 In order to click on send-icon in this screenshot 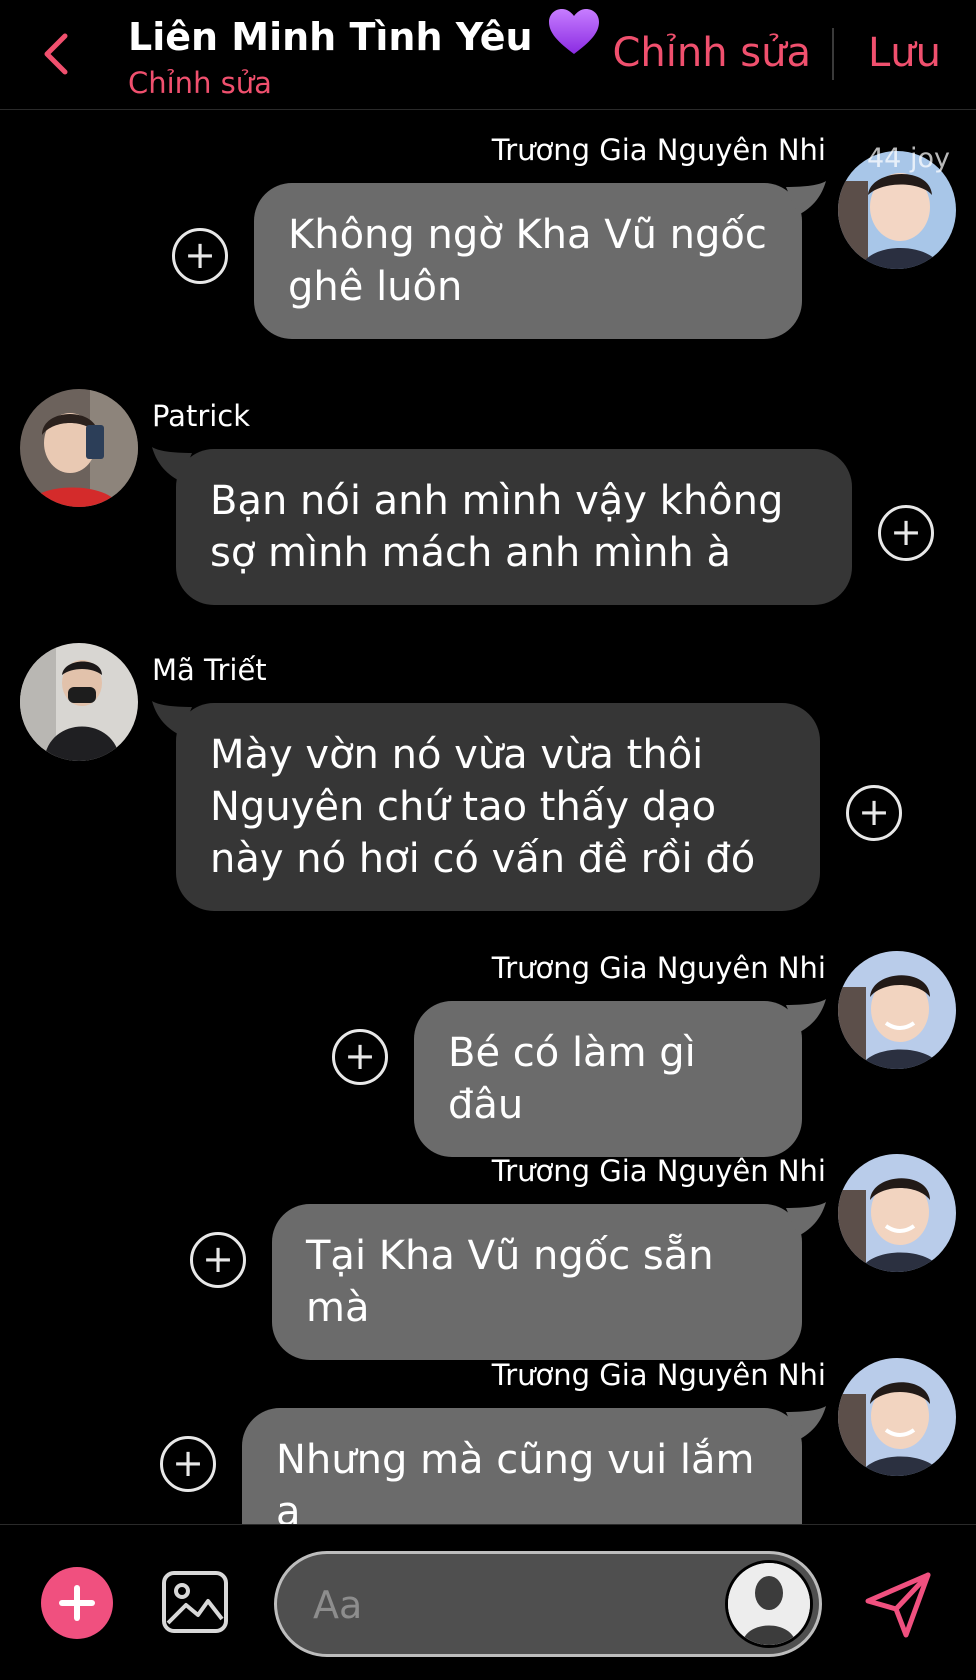, I will do `click(898, 1605)`.